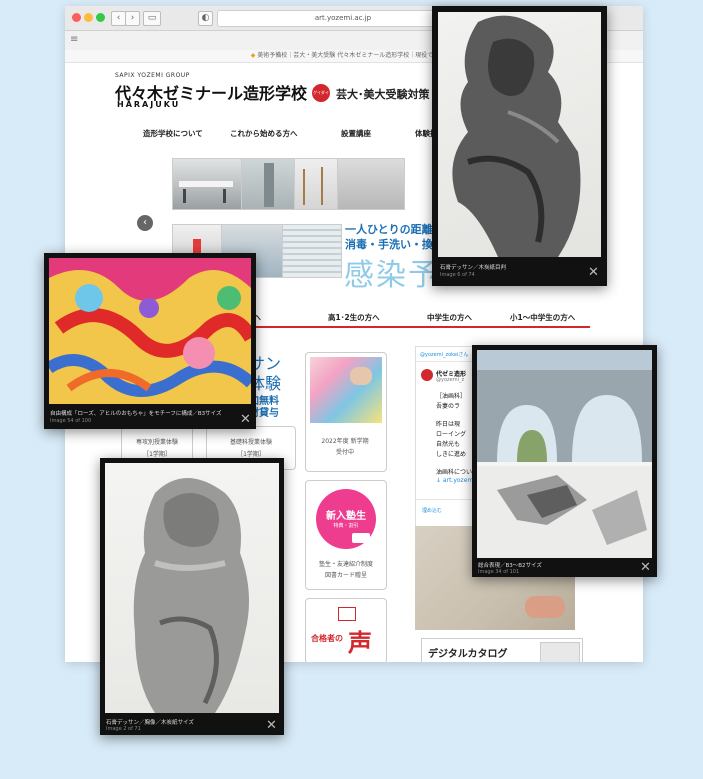 This screenshot has width=703, height=779. I want to click on card-voice: 合格者の 声, so click(346, 630).